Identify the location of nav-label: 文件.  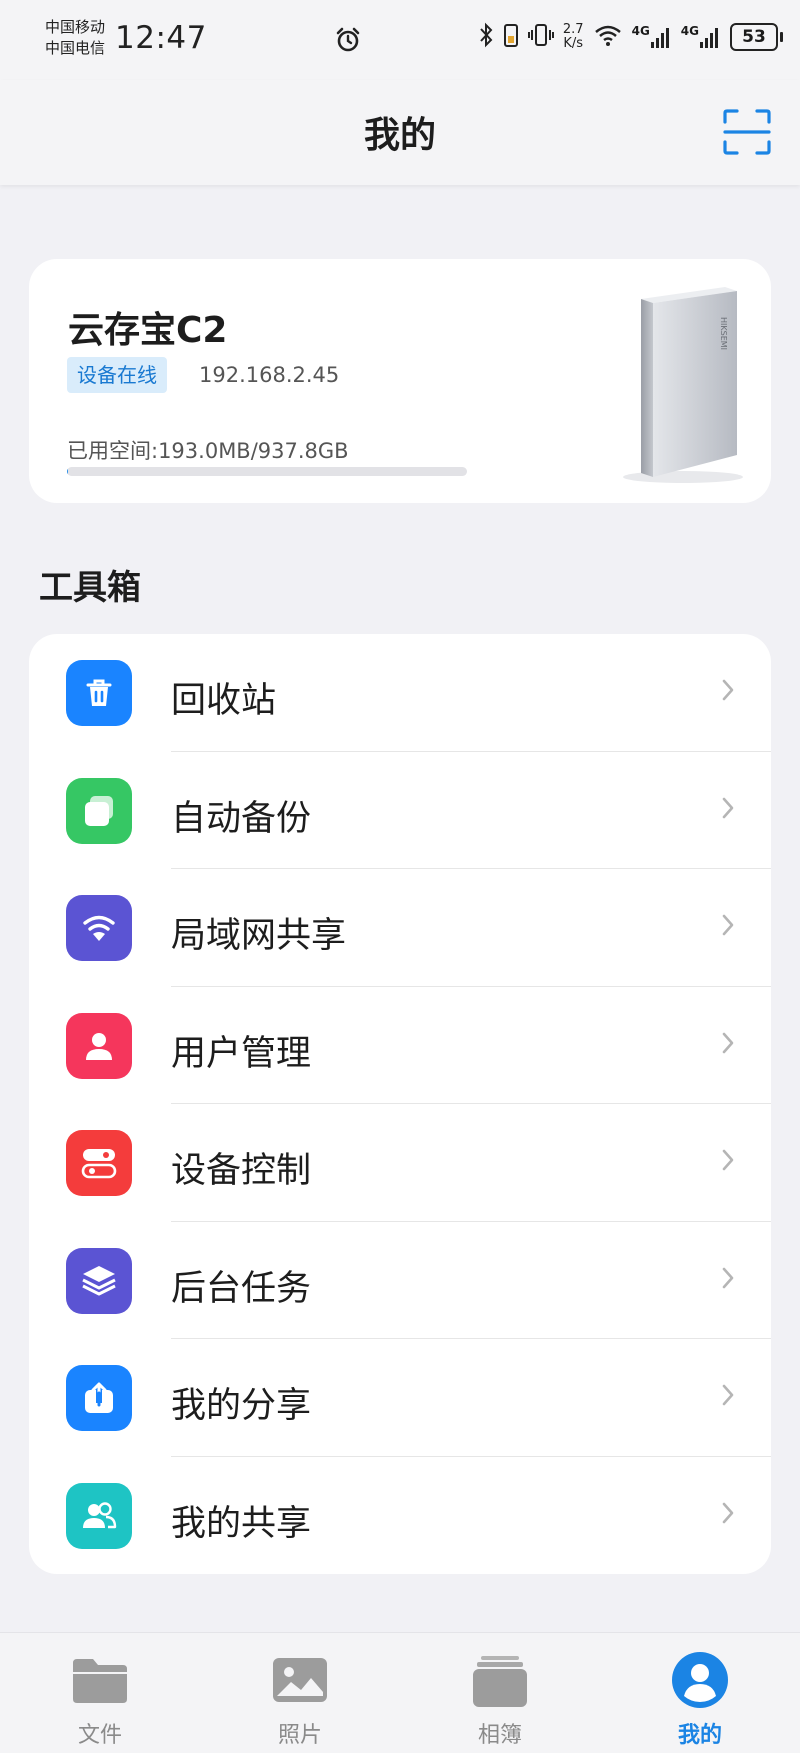
(100, 1733).